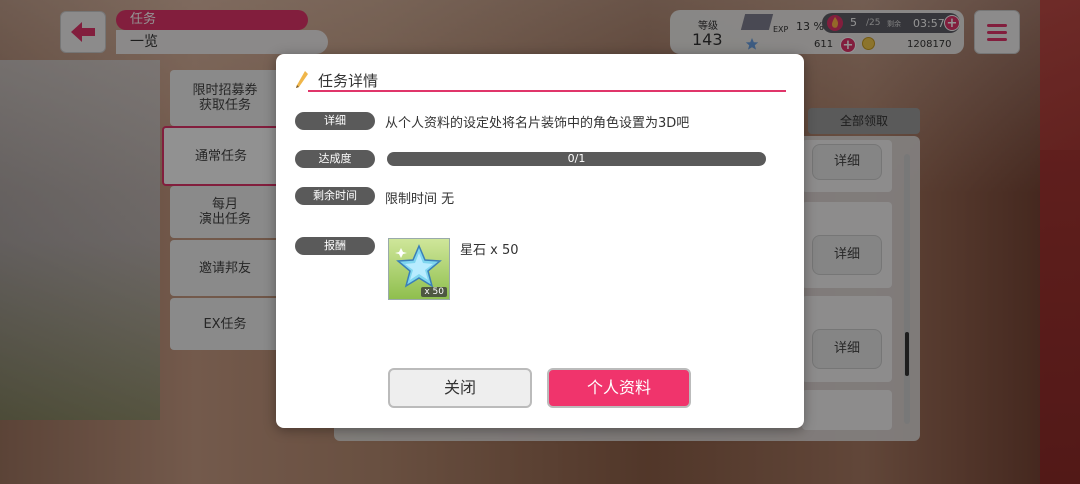 This screenshot has width=1080, height=484. I want to click on reward-item: x 50, so click(419, 269).